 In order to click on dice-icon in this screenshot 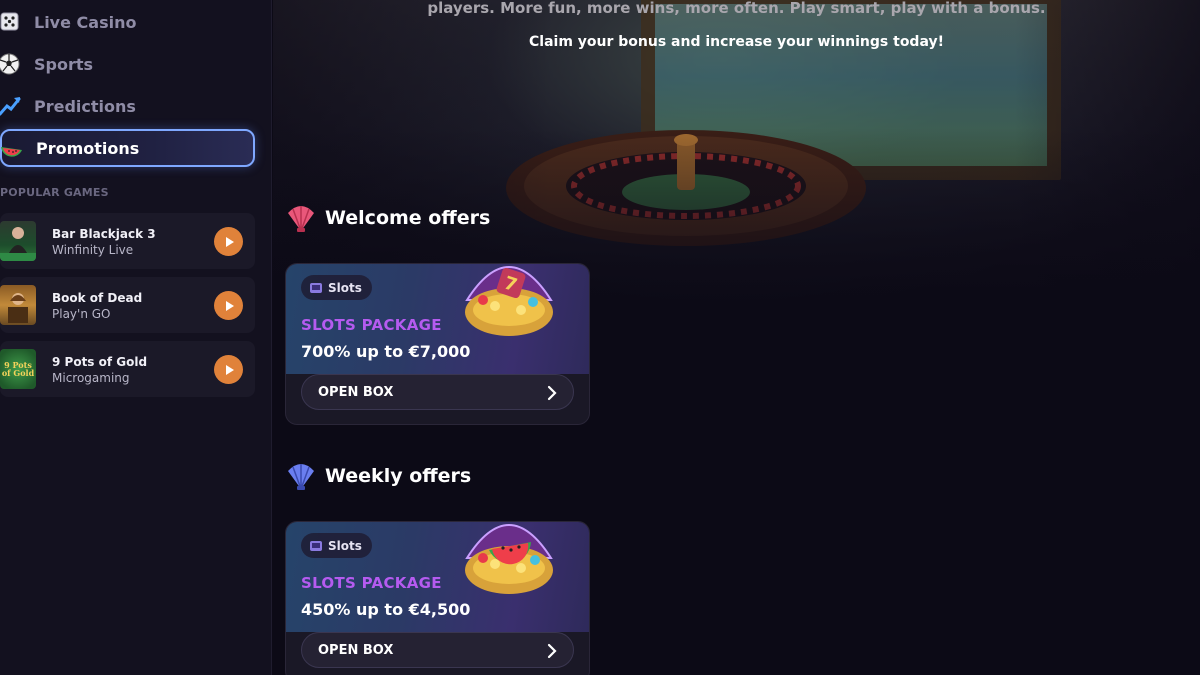, I will do `click(9, 21)`.